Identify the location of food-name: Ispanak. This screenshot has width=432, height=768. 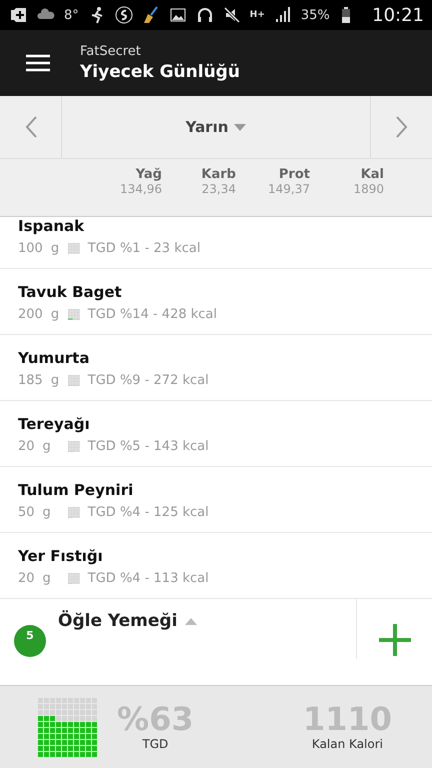
(216, 226).